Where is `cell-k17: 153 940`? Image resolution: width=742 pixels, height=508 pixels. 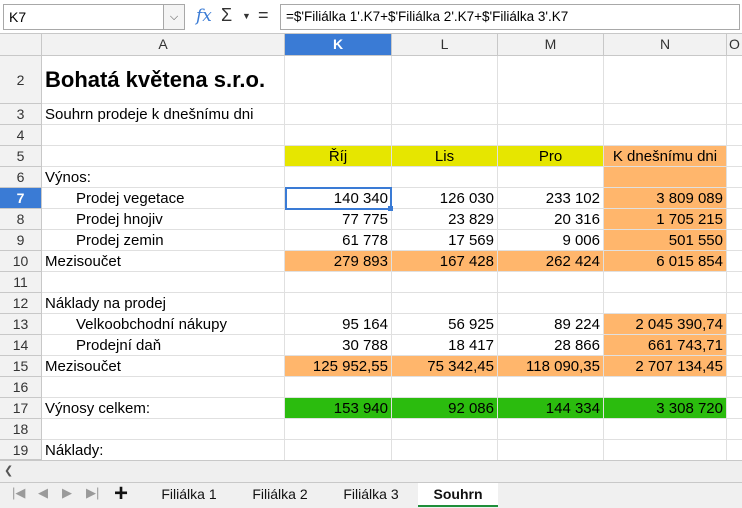
cell-k17: 153 940 is located at coordinates (338, 408).